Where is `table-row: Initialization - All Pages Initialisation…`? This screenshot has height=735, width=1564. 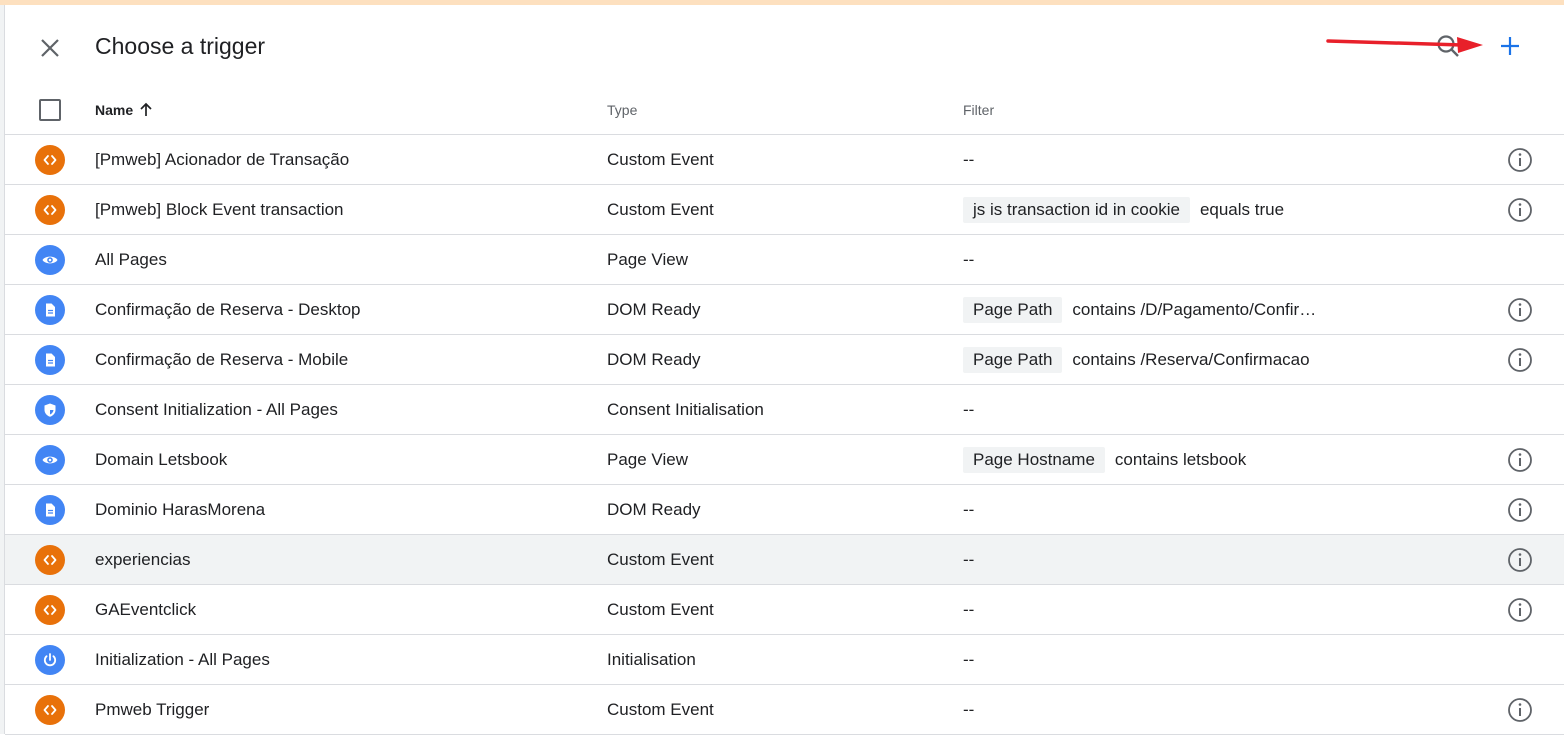
table-row: Initialization - All Pages Initialisation… is located at coordinates (784, 660).